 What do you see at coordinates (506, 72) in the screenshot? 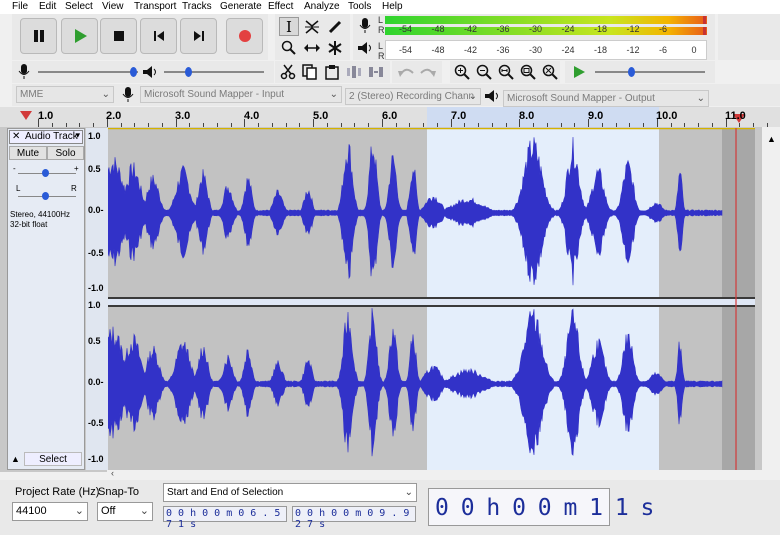
I see `fit-selection-icon` at bounding box center [506, 72].